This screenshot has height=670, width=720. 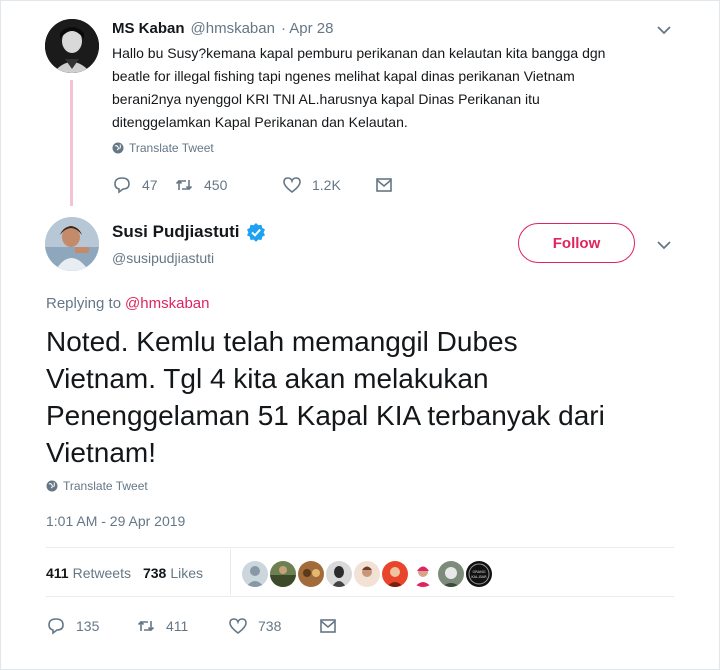 I want to click on retweet-total-label: Retweets, so click(x=102, y=573).